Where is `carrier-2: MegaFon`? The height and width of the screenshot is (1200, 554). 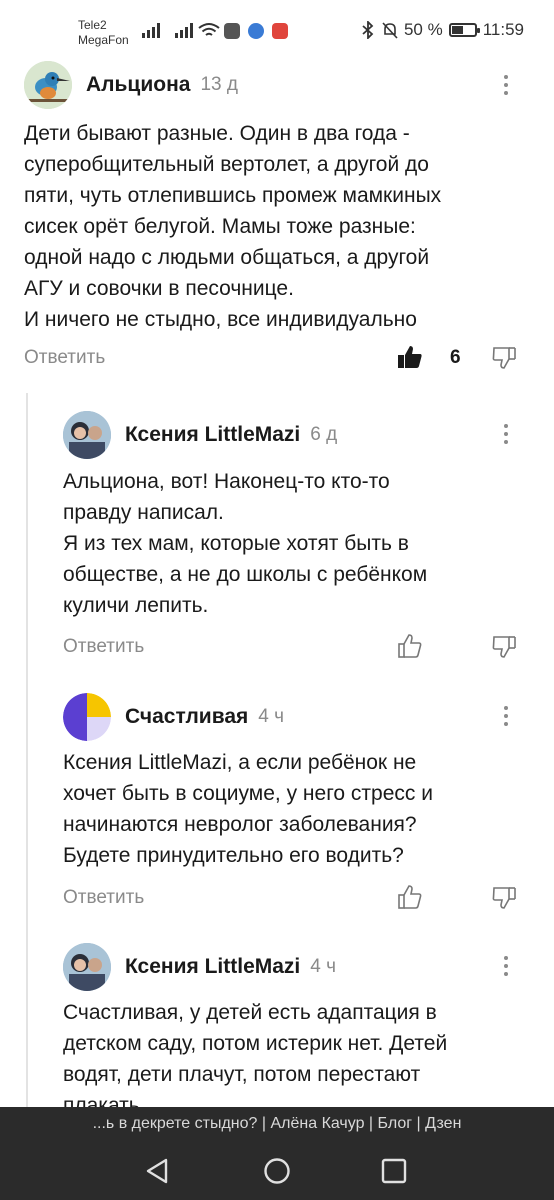
carrier-2: MegaFon is located at coordinates (103, 40).